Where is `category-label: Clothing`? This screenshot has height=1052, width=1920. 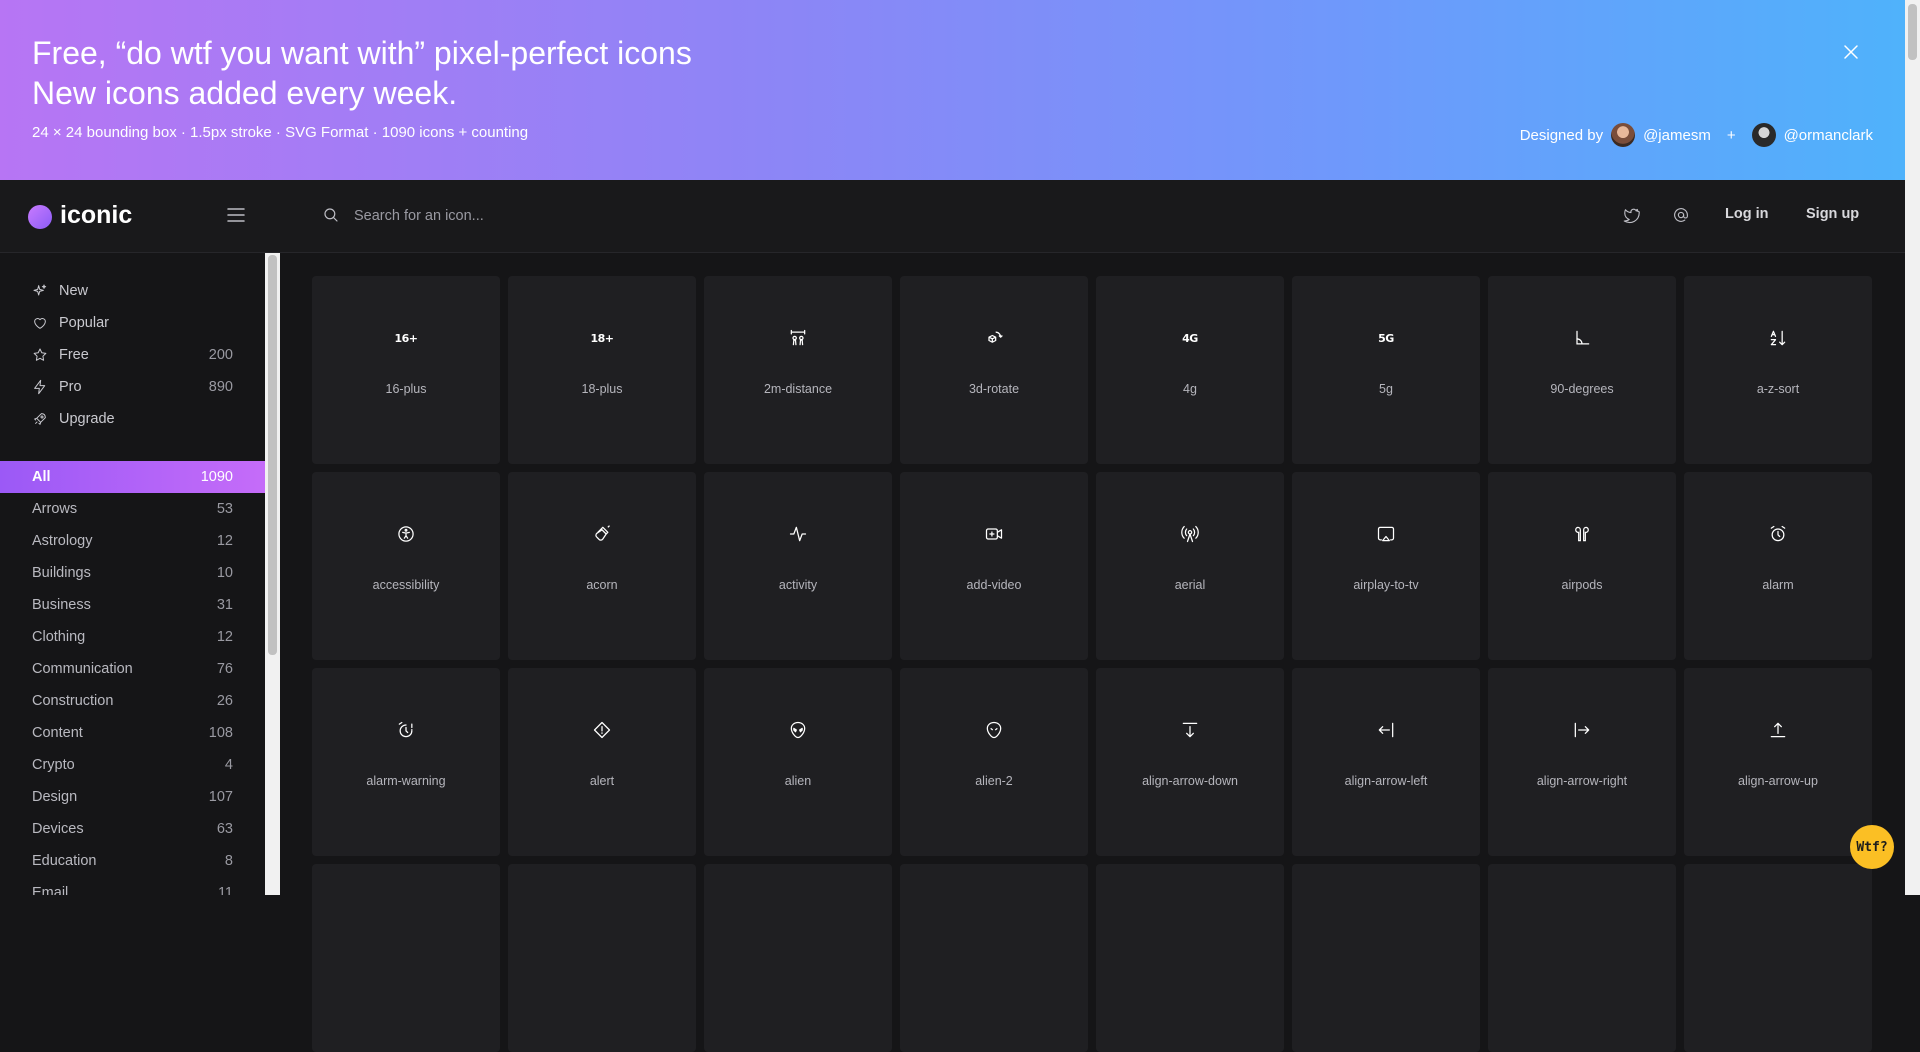 category-label: Clothing is located at coordinates (59, 637).